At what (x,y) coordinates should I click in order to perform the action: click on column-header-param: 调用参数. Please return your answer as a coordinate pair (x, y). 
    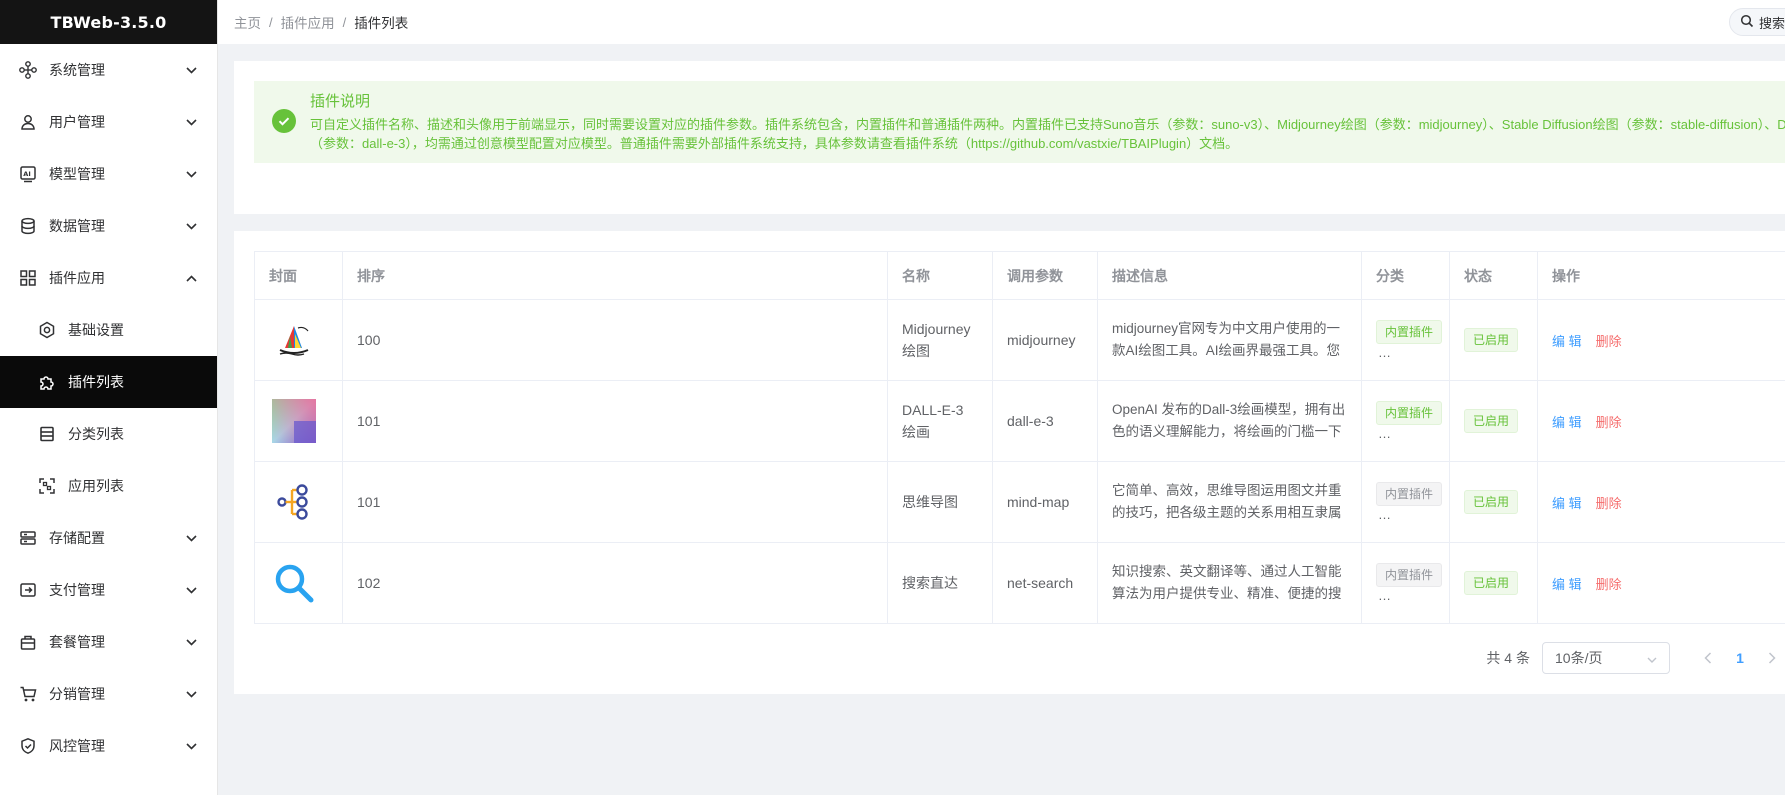
    Looking at the image, I should click on (1045, 275).